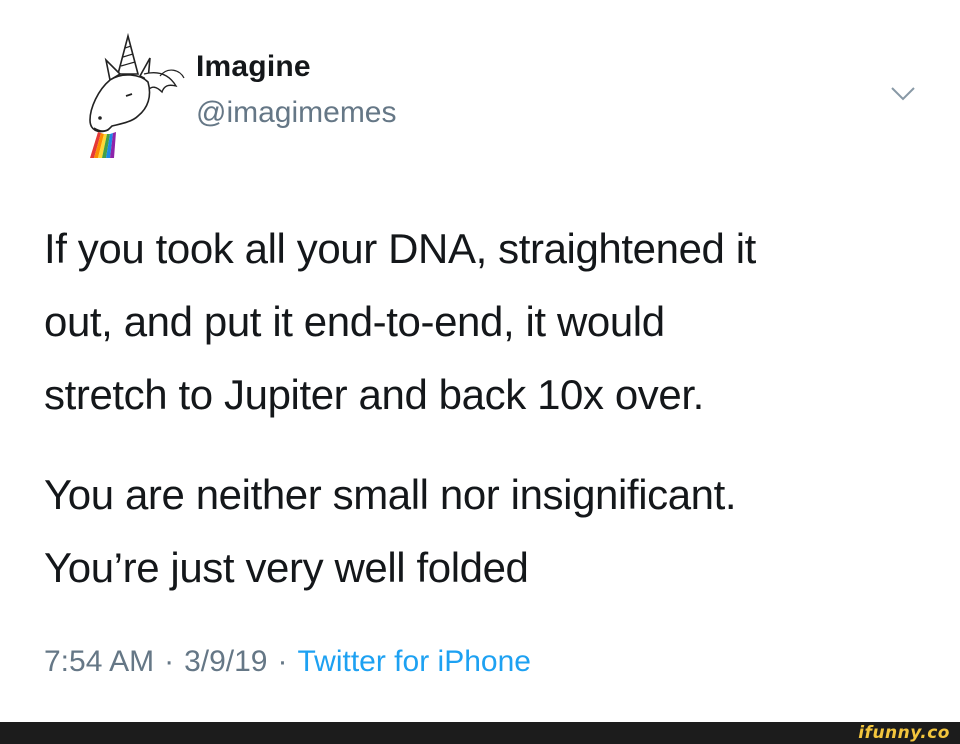  Describe the element at coordinates (390, 494) in the screenshot. I see `tweet-text-line: You are neither small nor insignificant.` at that location.